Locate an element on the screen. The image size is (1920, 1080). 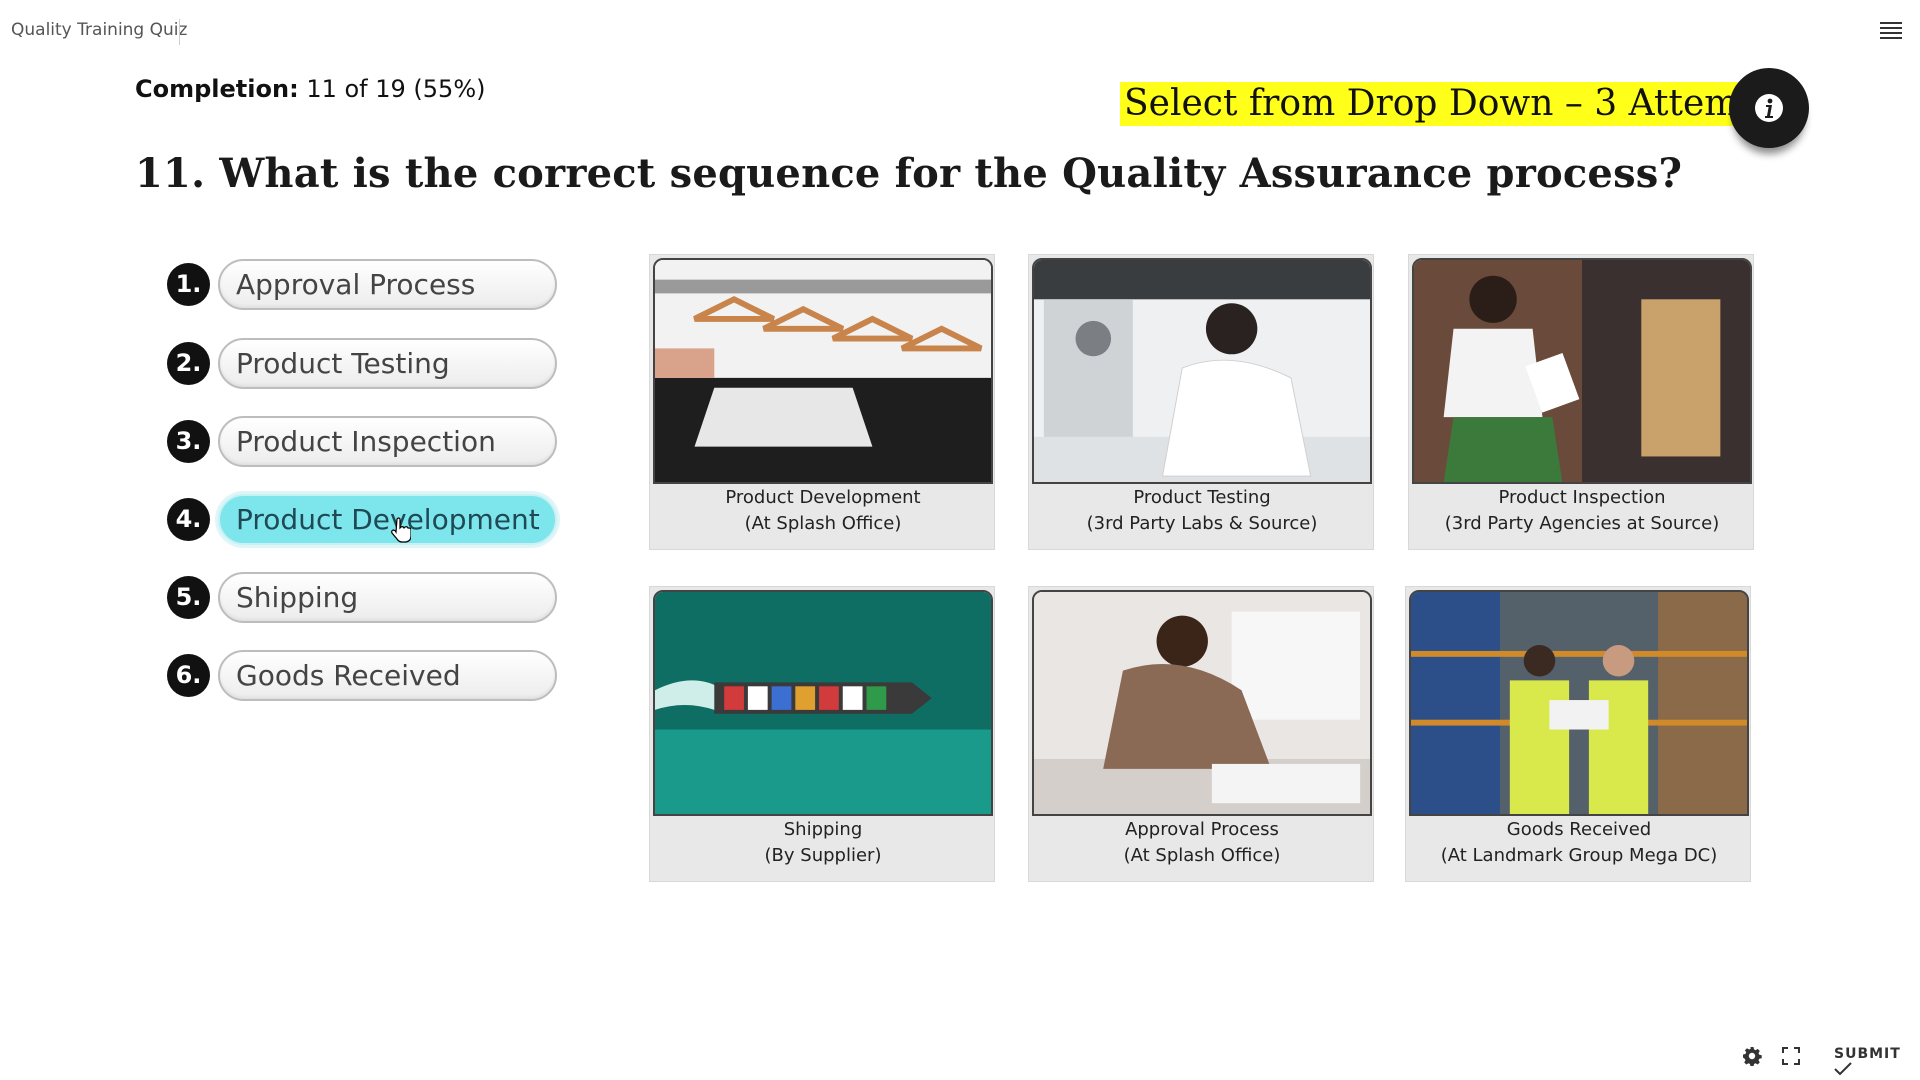
step-number-badge: 2. is located at coordinates (188, 363).